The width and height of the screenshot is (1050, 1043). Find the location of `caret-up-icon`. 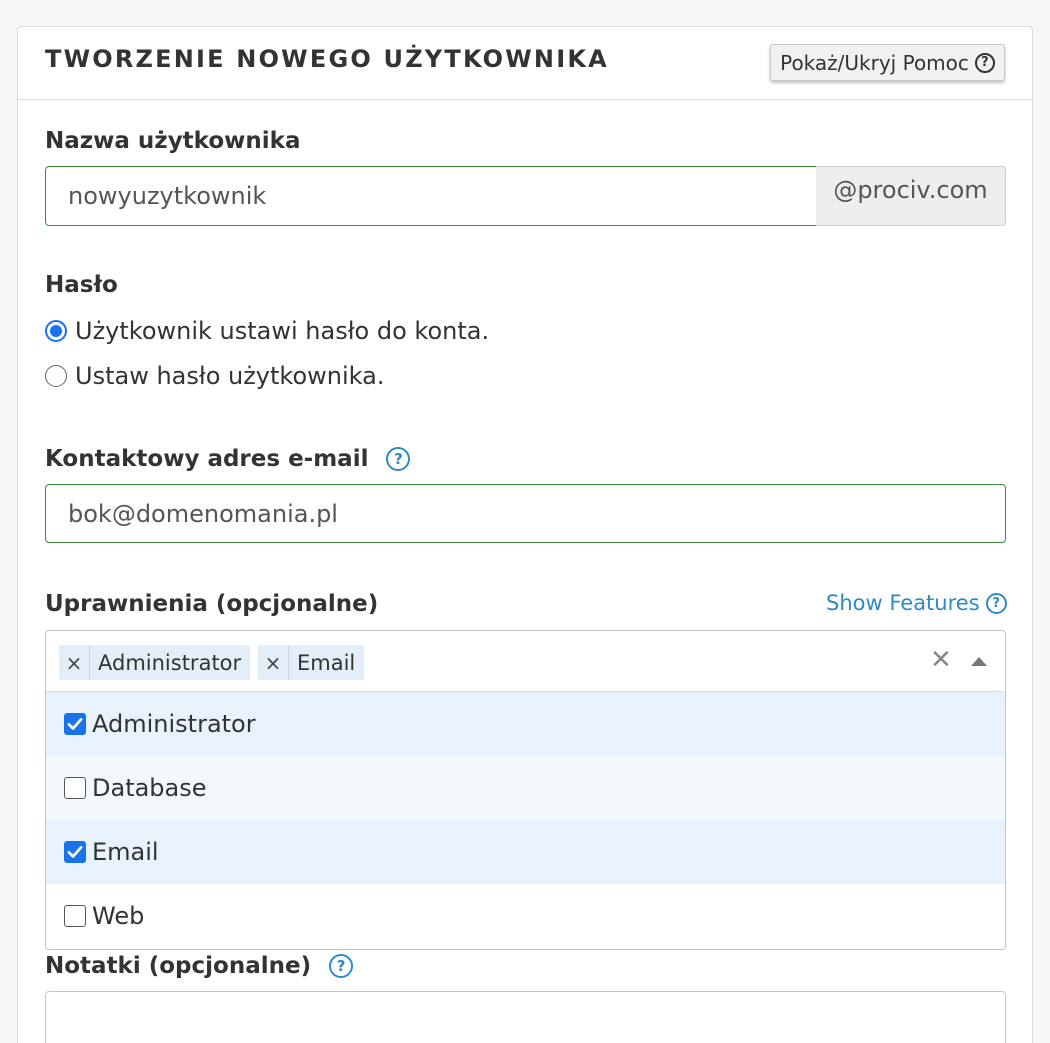

caret-up-icon is located at coordinates (979, 661).